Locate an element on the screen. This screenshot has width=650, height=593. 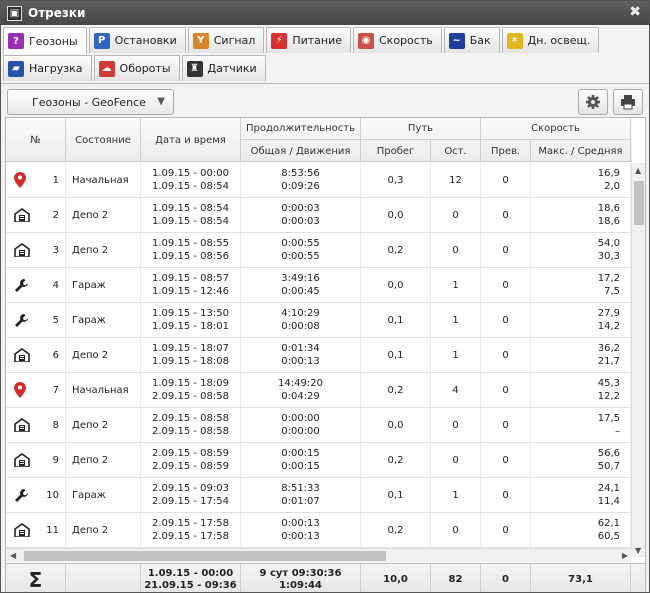
tab-rpm: ☁ Обороты is located at coordinates (136, 68).